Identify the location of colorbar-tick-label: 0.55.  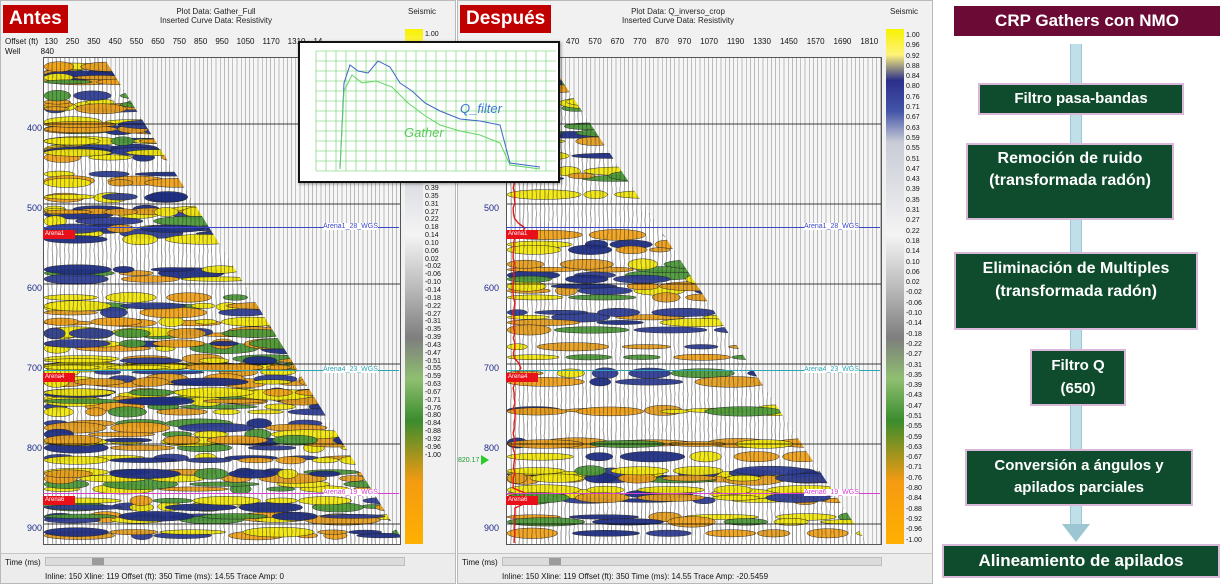
(914, 149).